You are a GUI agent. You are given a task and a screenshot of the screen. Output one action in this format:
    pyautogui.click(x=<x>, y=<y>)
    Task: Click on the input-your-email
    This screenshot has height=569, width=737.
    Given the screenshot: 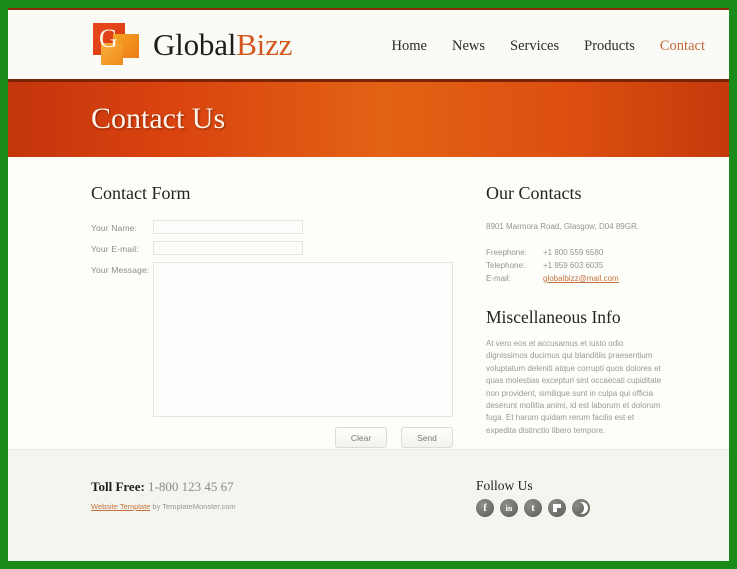 What is the action you would take?
    pyautogui.click(x=228, y=248)
    